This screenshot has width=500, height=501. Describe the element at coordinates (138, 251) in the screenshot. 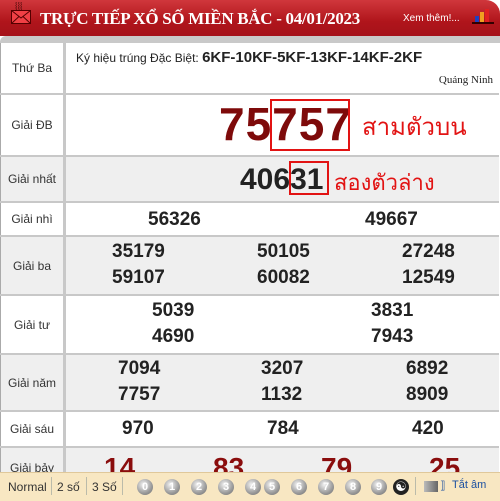

I see `prize-number: 35179` at that location.